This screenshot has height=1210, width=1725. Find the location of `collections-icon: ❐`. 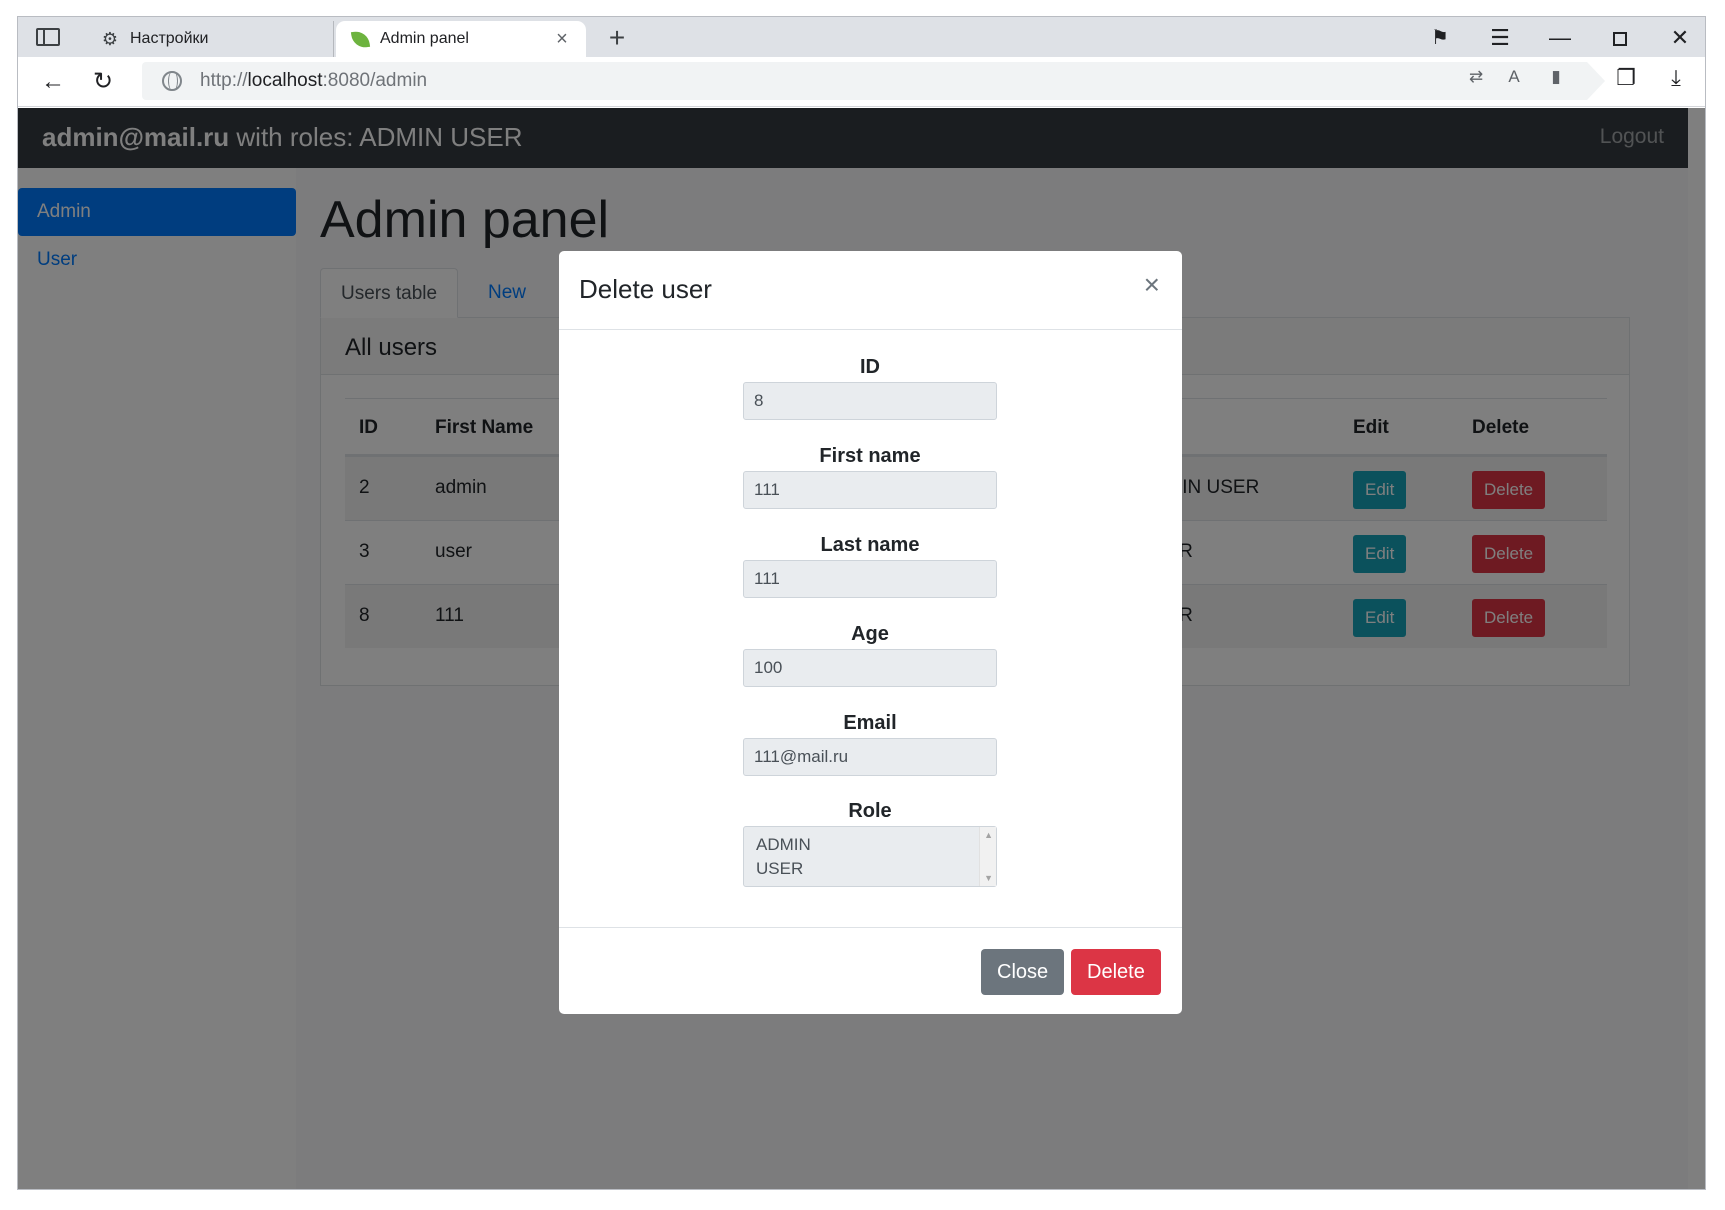

collections-icon: ❐ is located at coordinates (1626, 78).